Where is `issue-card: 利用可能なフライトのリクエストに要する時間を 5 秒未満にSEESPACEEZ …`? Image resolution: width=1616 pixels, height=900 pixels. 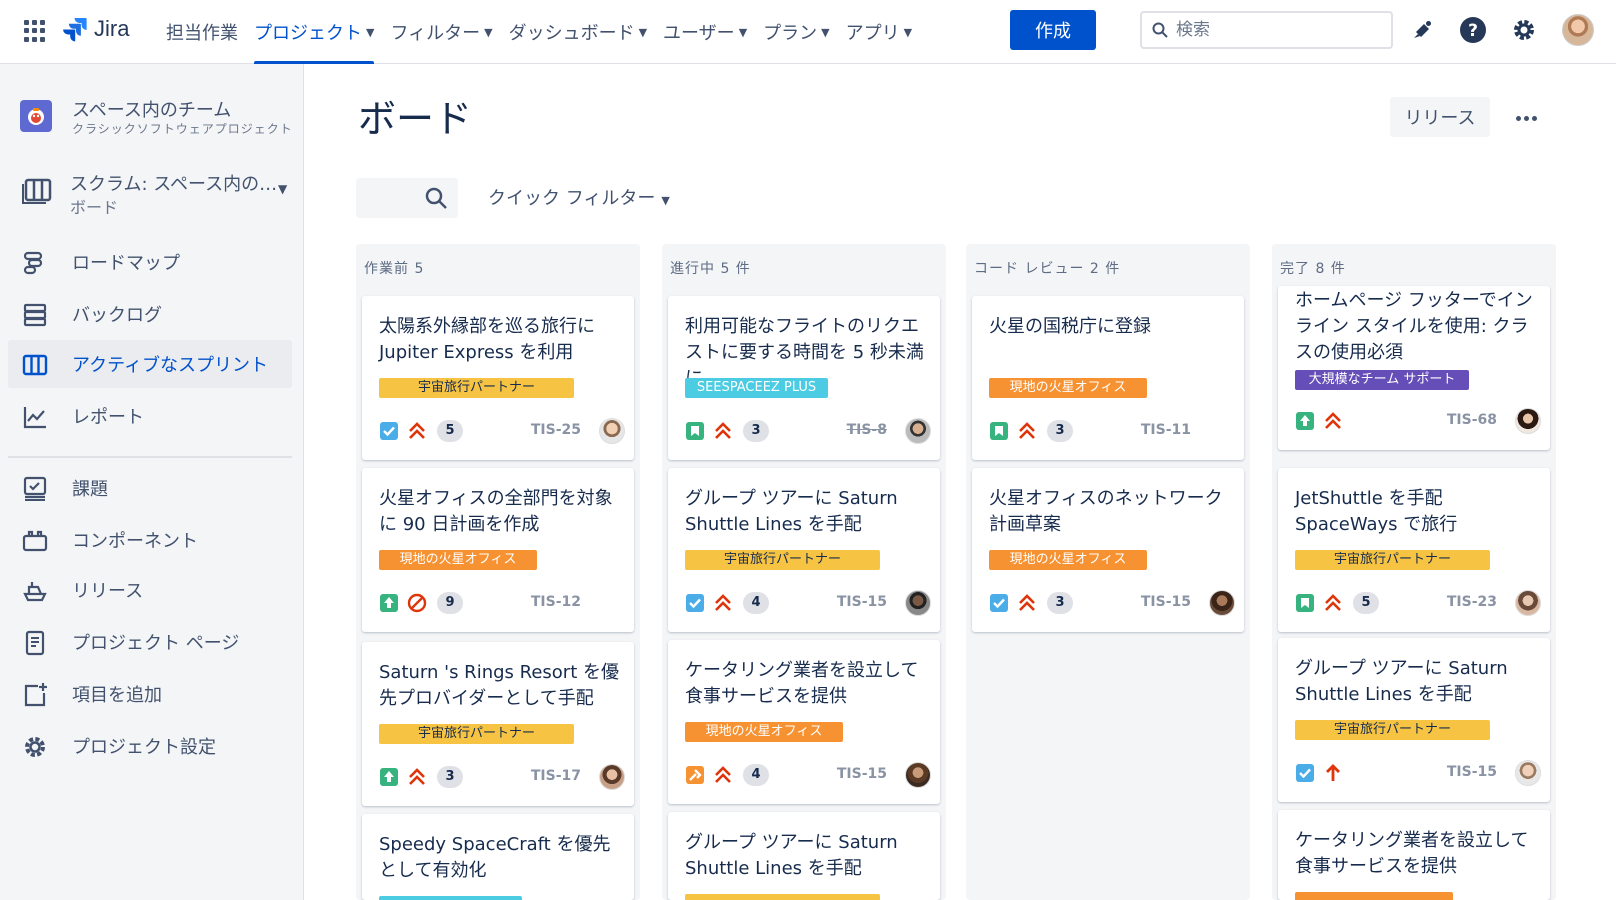 issue-card: 利用可能なフライトのリクエストに要する時間を 5 秒未満にSEESPACEEZ … is located at coordinates (804, 378).